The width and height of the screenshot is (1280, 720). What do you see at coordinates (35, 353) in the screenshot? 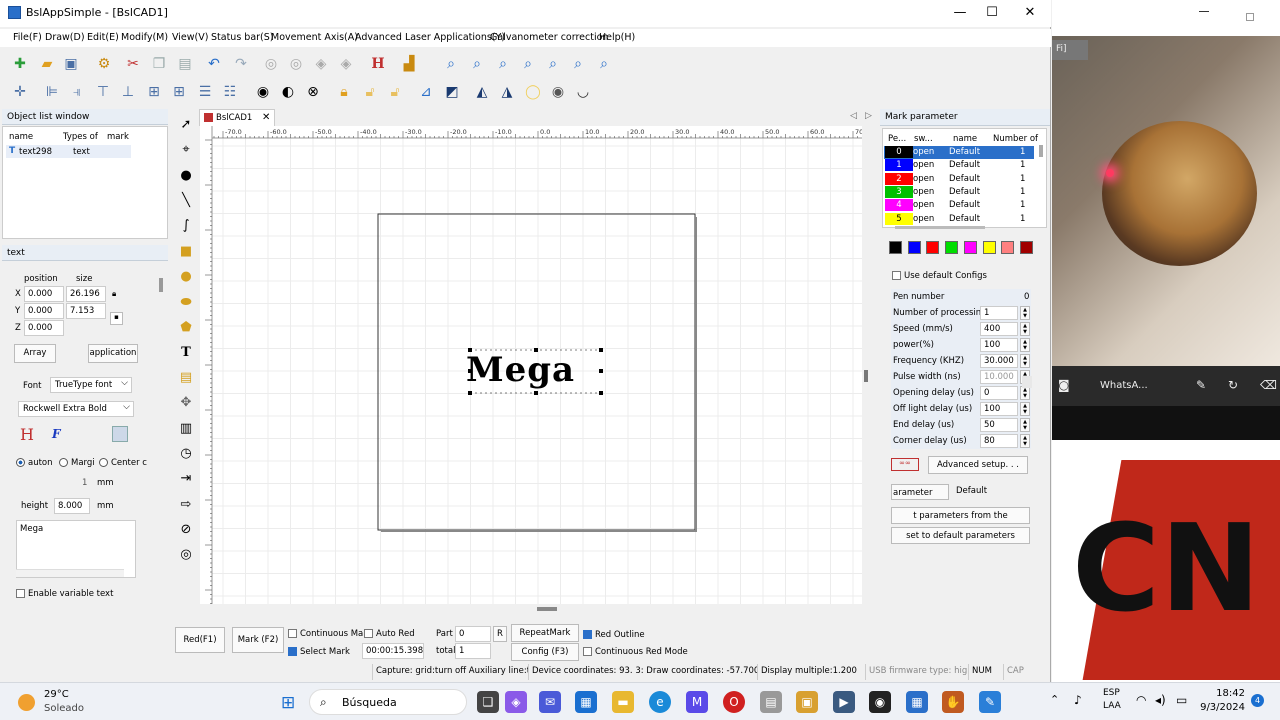
I see `array-button: Array` at bounding box center [35, 353].